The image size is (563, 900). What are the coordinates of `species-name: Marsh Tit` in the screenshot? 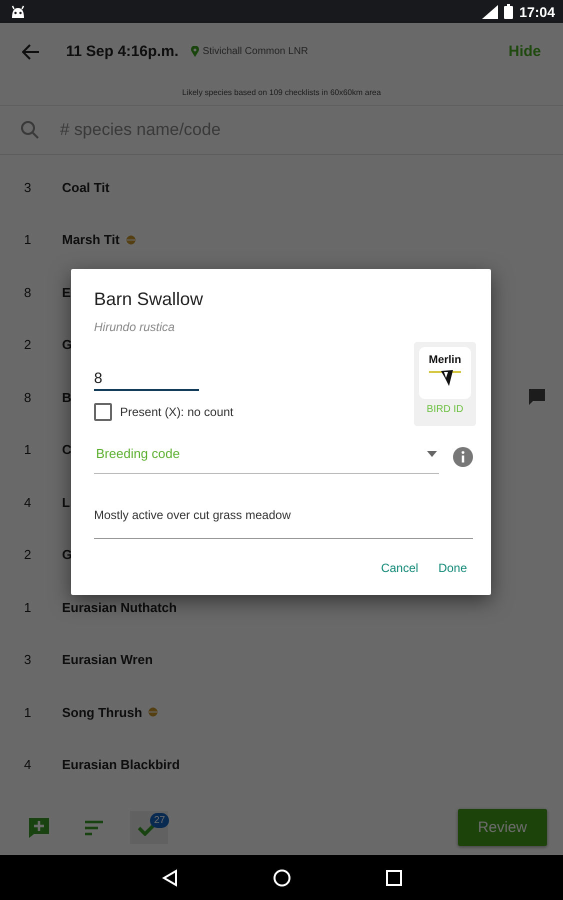 It's located at (91, 240).